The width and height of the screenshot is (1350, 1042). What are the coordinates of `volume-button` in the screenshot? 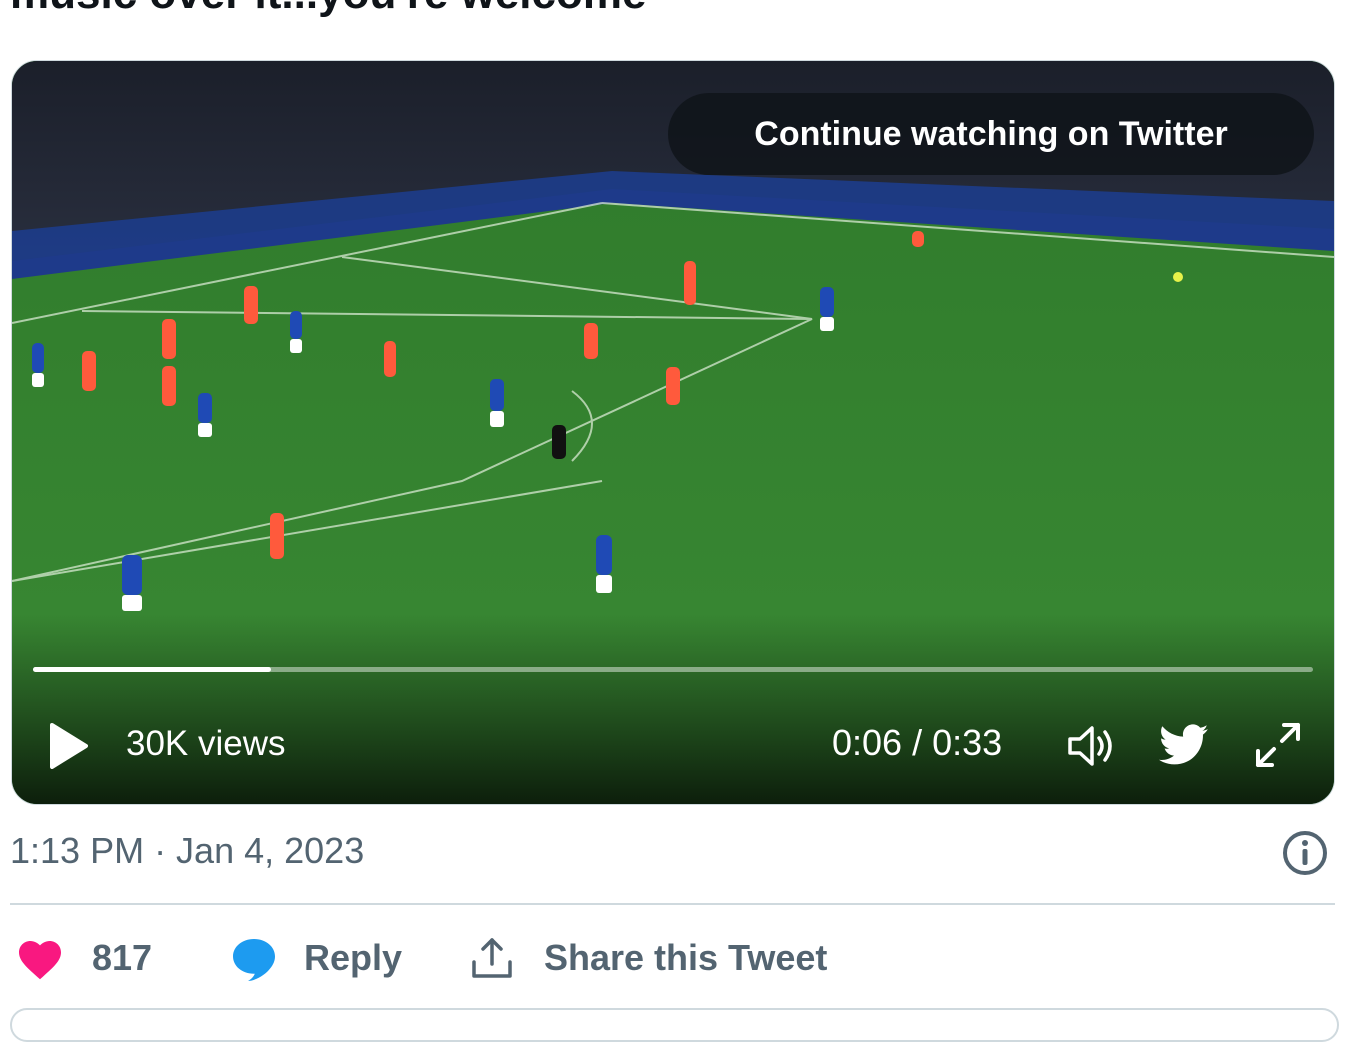 It's located at (1091, 746).